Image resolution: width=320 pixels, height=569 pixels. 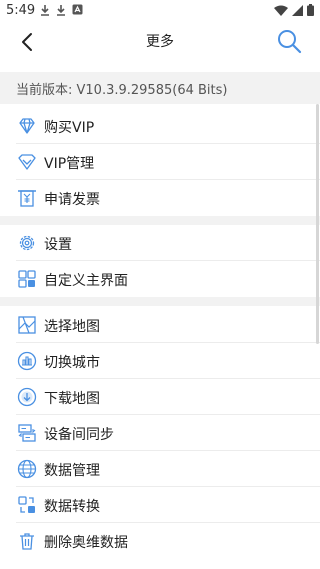 What do you see at coordinates (79, 435) in the screenshot?
I see `menu-item-label: 设备间同步` at bounding box center [79, 435].